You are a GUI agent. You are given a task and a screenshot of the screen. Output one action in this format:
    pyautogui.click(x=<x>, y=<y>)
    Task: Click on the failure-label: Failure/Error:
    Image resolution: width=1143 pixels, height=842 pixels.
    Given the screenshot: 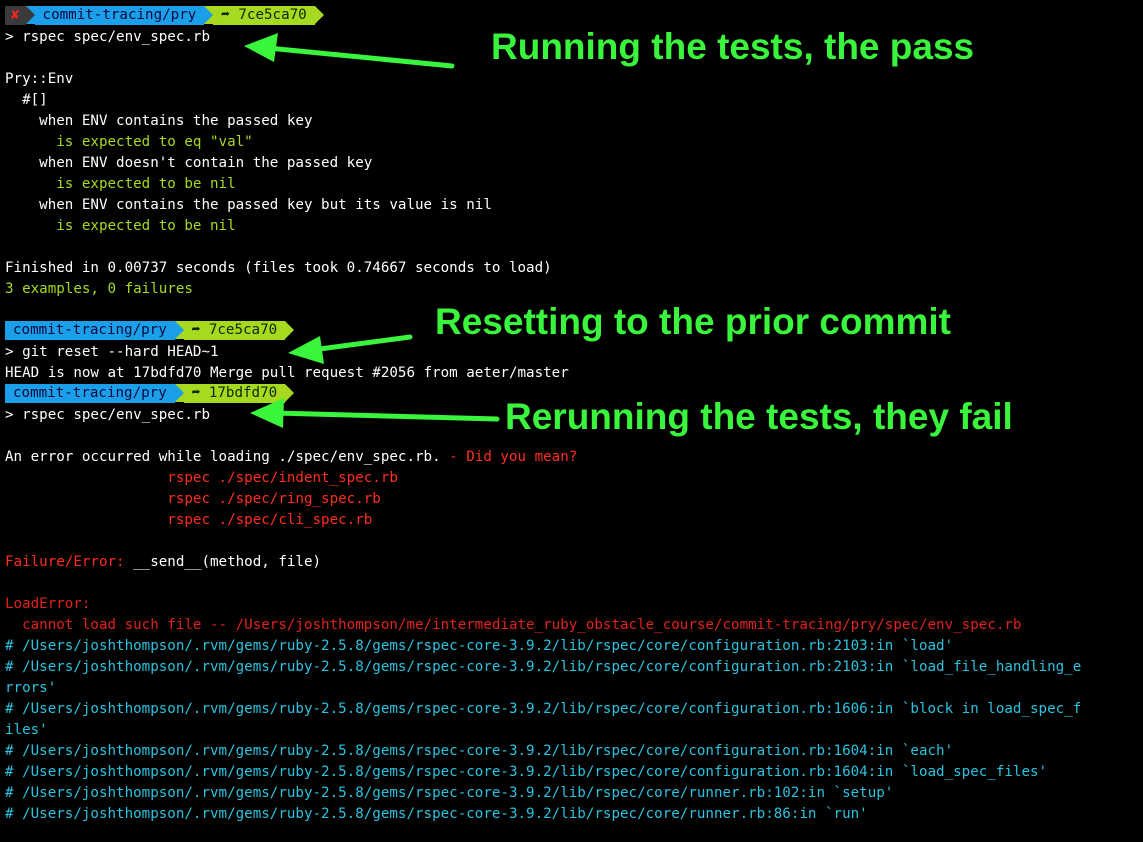 What is the action you would take?
    pyautogui.click(x=65, y=562)
    